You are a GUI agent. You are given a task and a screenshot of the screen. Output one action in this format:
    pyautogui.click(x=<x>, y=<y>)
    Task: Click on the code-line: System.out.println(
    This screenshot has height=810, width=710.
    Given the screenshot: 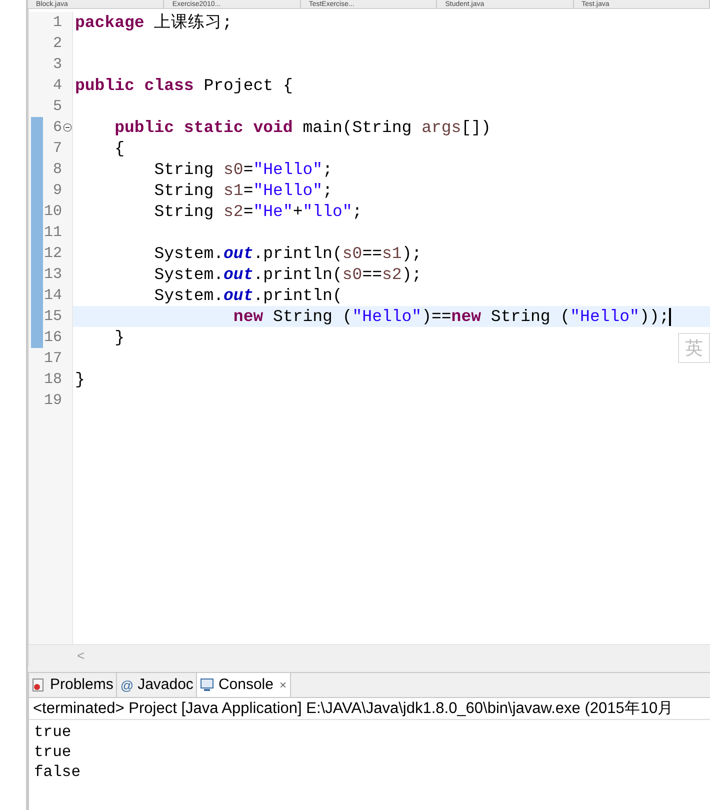 What is the action you would take?
    pyautogui.click(x=247, y=295)
    